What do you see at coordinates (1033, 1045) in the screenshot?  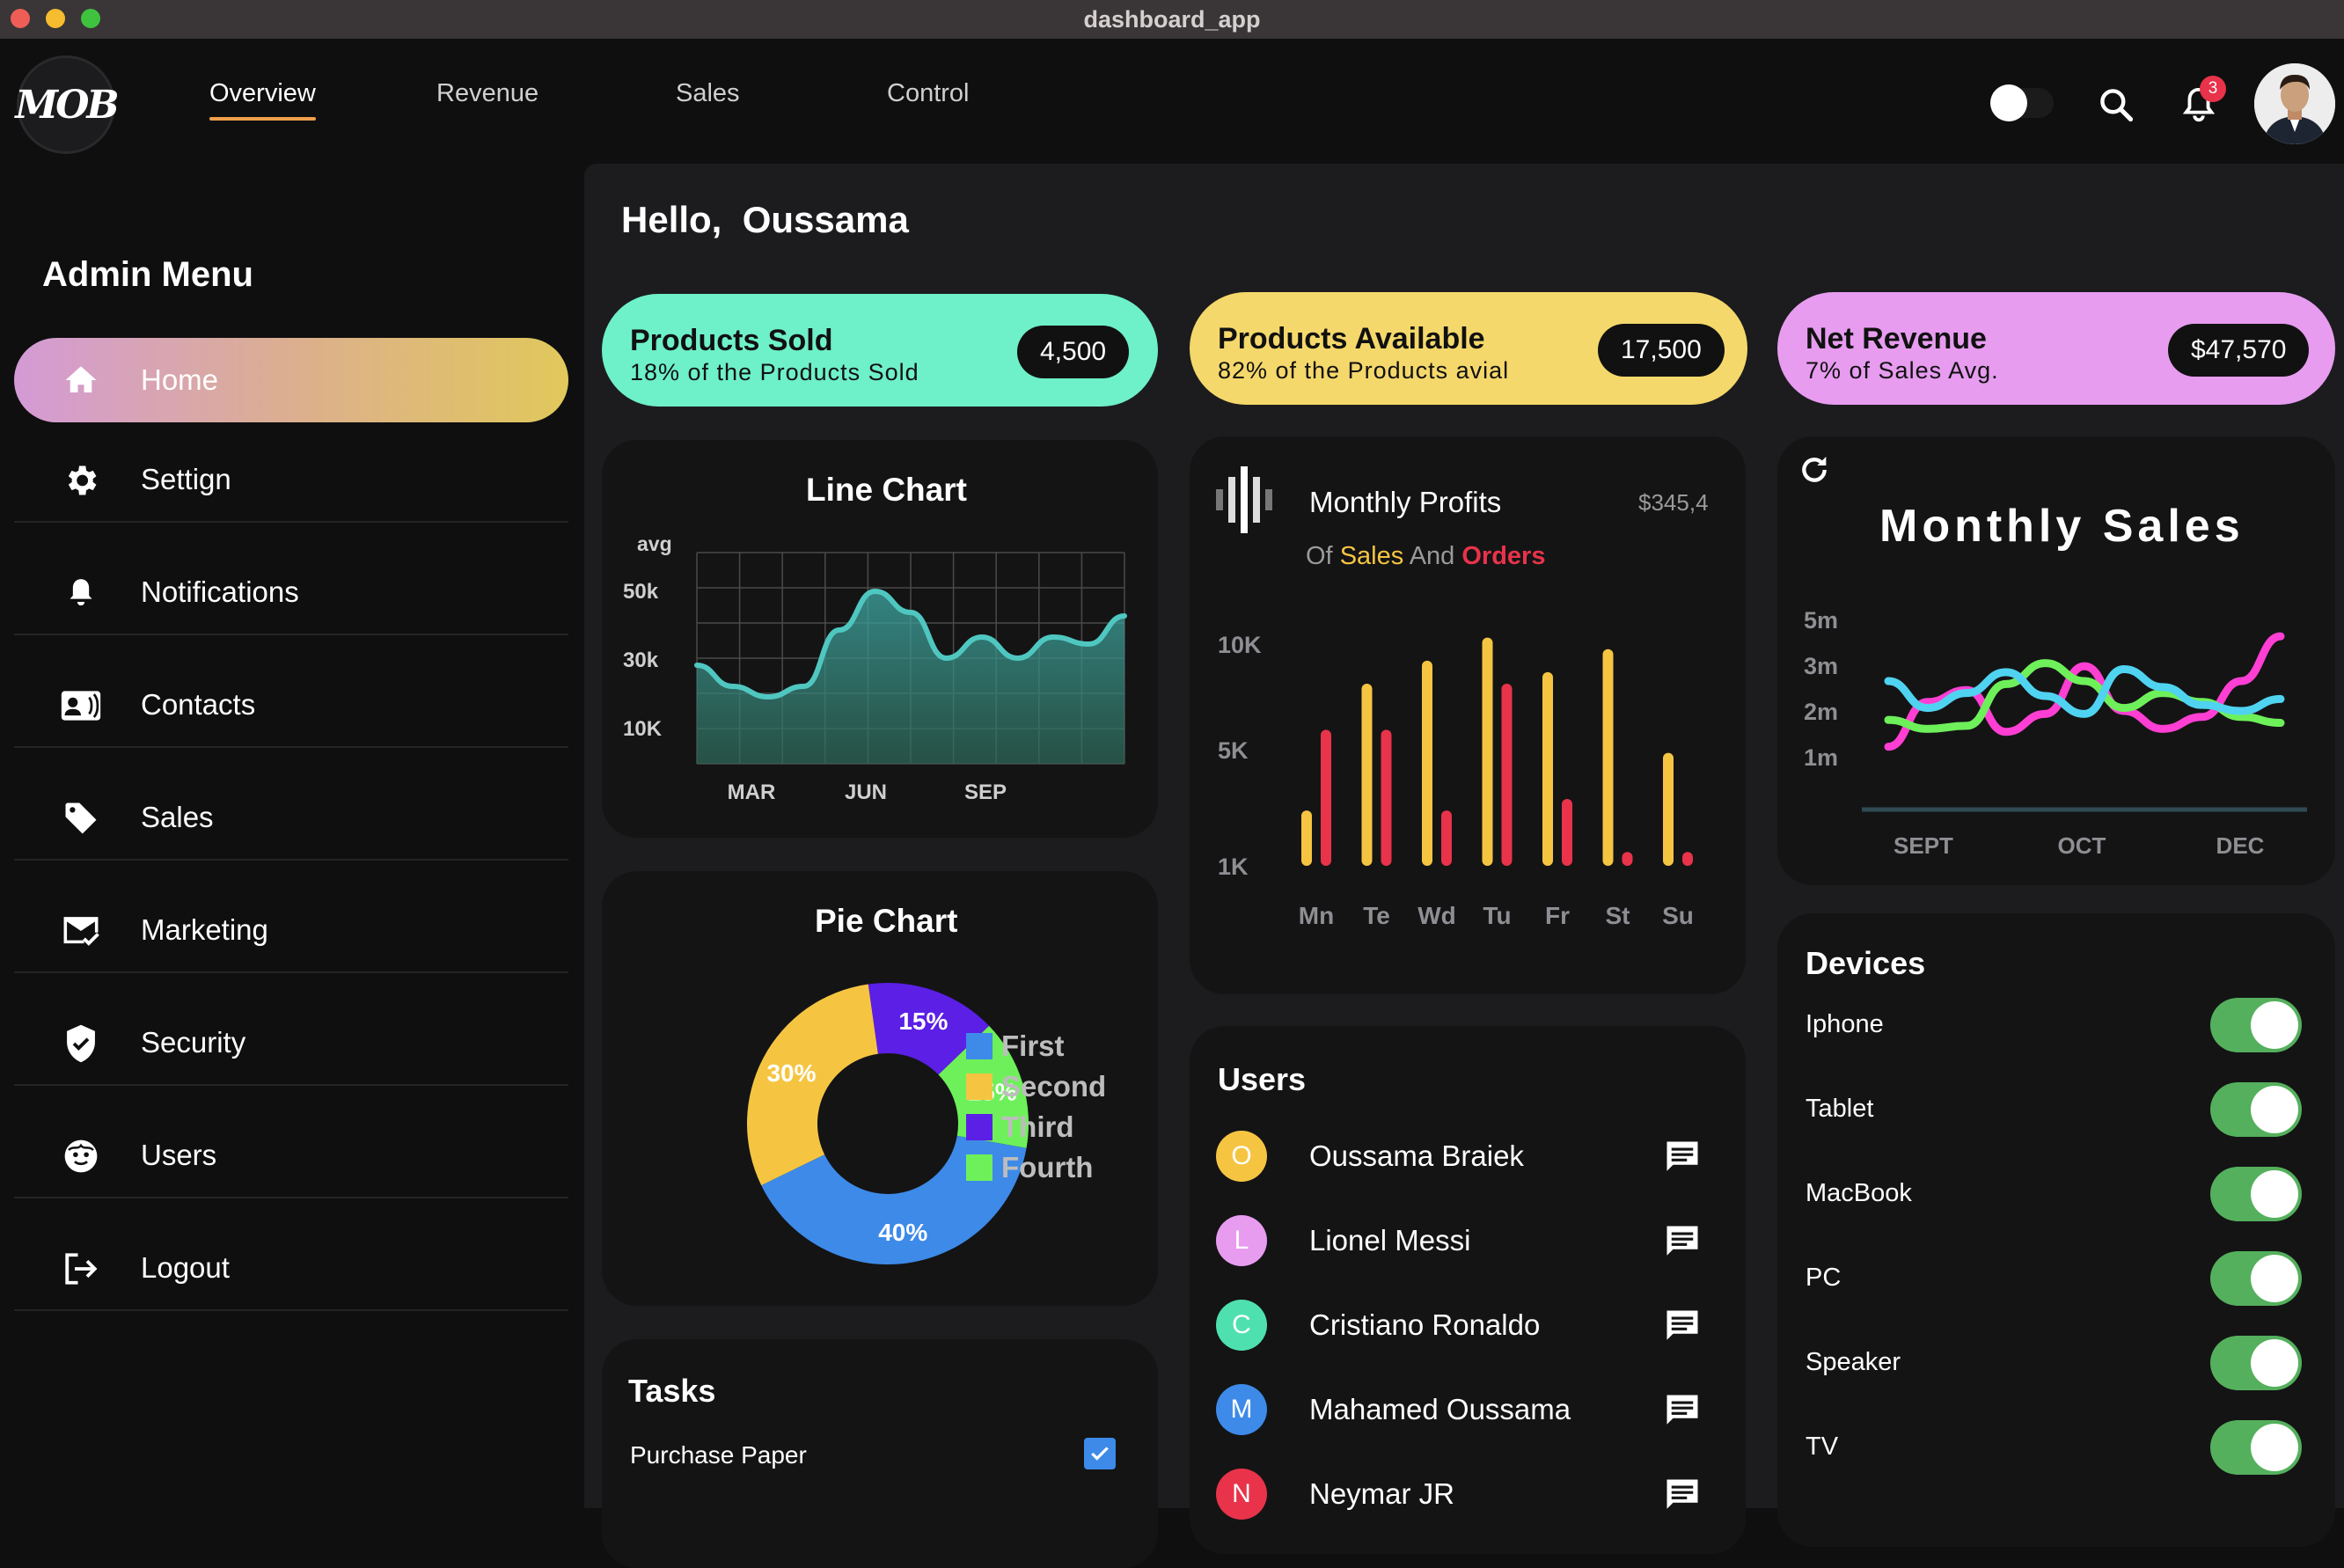 I see `legend-label: First` at bounding box center [1033, 1045].